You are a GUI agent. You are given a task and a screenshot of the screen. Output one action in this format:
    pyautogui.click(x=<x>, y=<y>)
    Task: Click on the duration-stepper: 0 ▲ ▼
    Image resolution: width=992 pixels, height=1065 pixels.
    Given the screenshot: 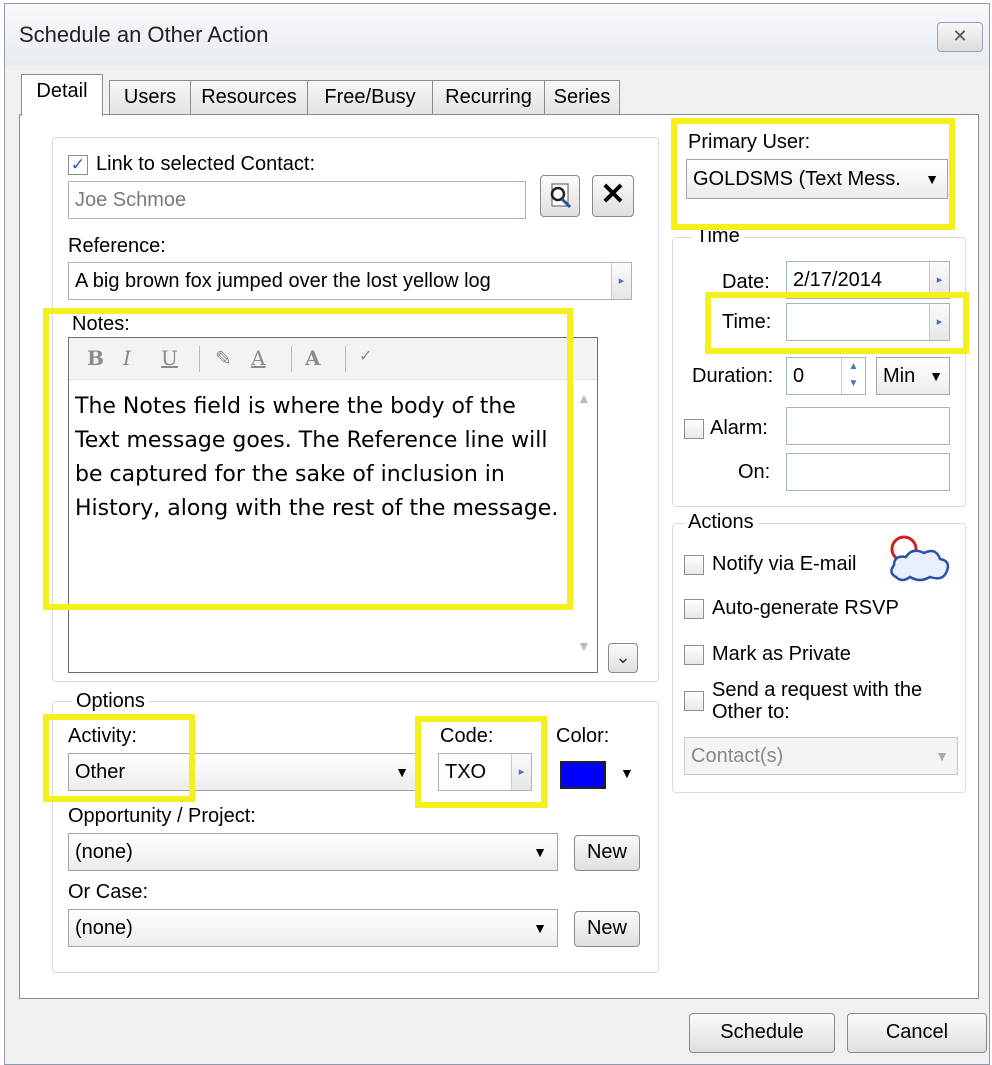 What is the action you would take?
    pyautogui.click(x=826, y=376)
    